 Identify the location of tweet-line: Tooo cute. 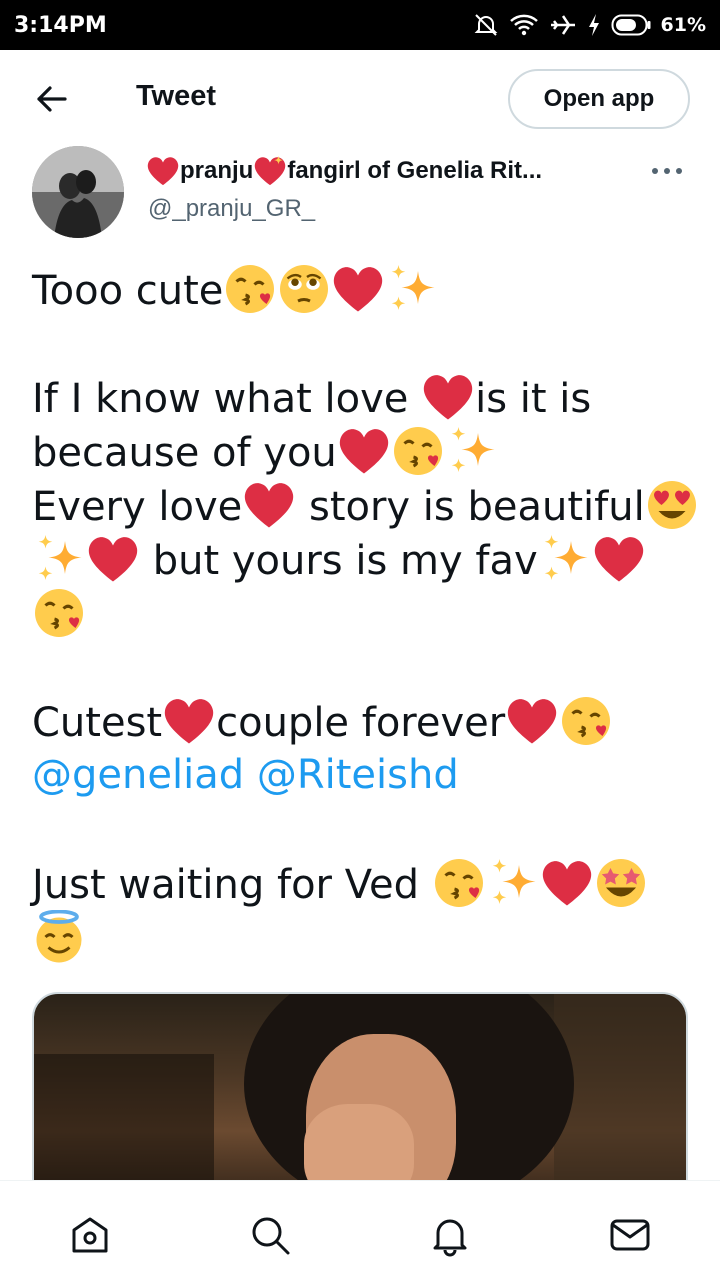
(362, 289).